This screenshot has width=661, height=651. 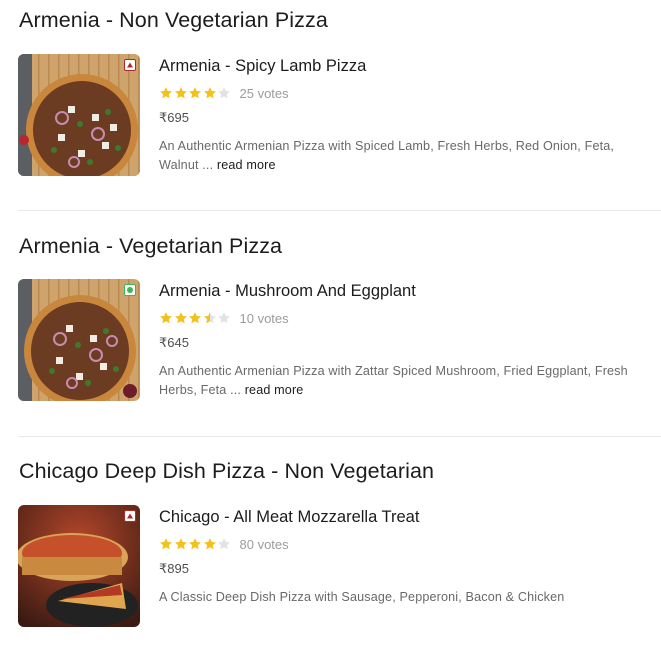 I want to click on item-name: Armenia - Spicy Lamb Pizza, so click(x=262, y=66).